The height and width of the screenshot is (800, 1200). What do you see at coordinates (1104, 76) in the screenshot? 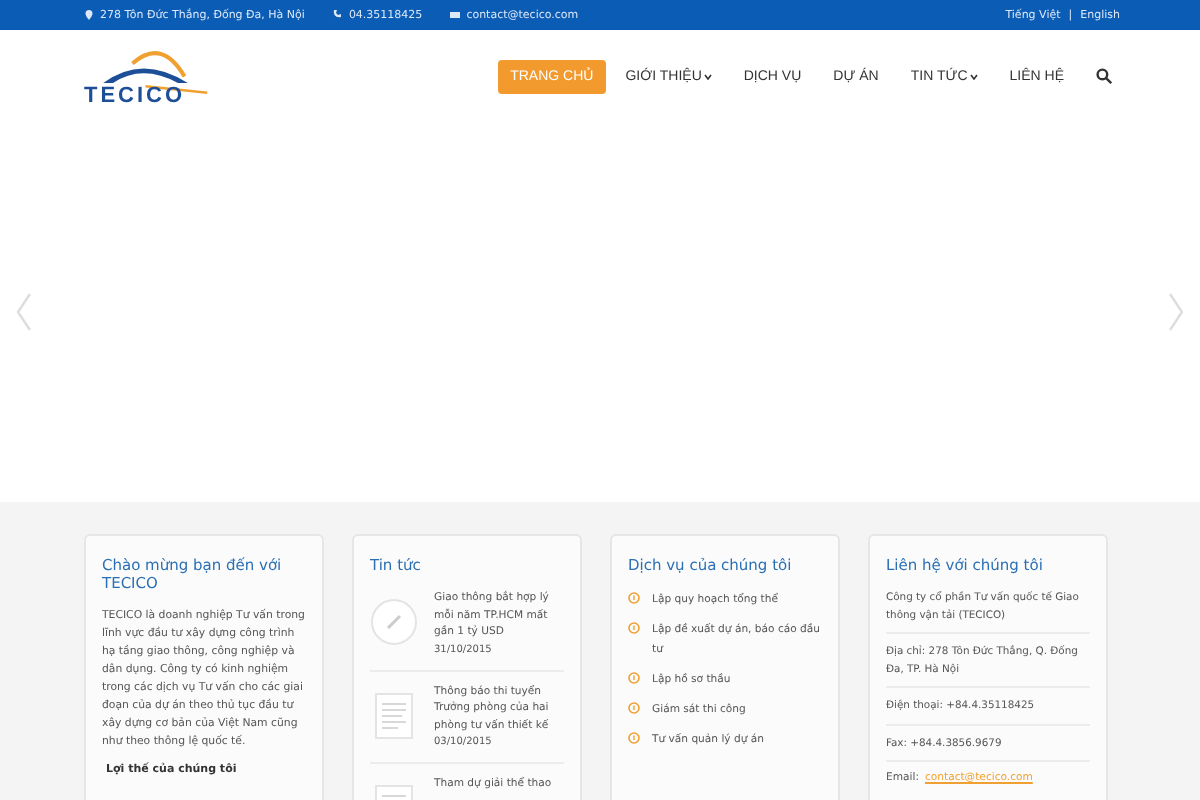
I see `search-icon` at bounding box center [1104, 76].